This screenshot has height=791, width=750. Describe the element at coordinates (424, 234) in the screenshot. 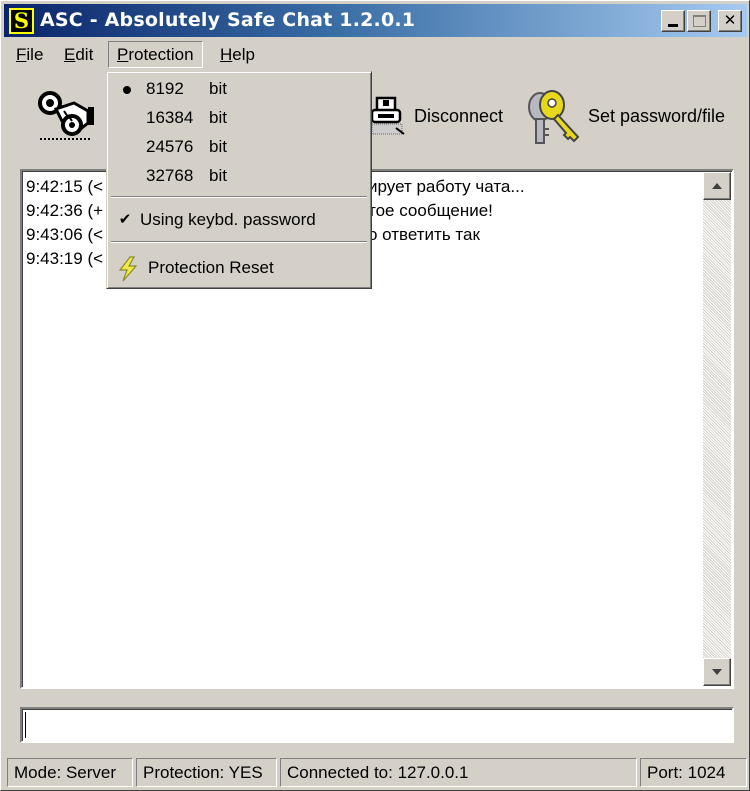

I see `chat-line-text: о ответить так` at that location.